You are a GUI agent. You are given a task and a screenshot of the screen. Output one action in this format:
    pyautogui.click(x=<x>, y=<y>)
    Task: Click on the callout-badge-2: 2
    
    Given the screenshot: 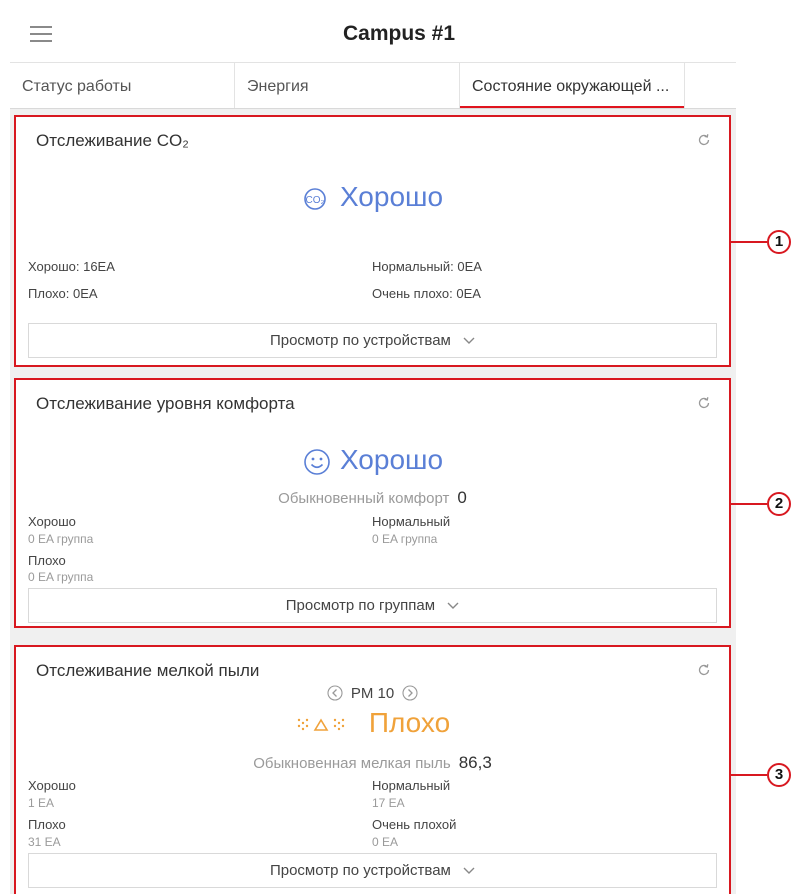 What is the action you would take?
    pyautogui.click(x=779, y=504)
    